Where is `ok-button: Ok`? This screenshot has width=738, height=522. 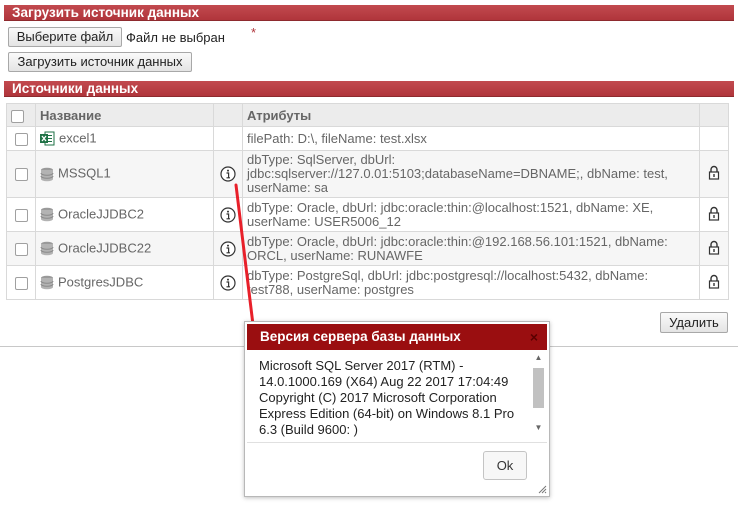
ok-button: Ok is located at coordinates (505, 465).